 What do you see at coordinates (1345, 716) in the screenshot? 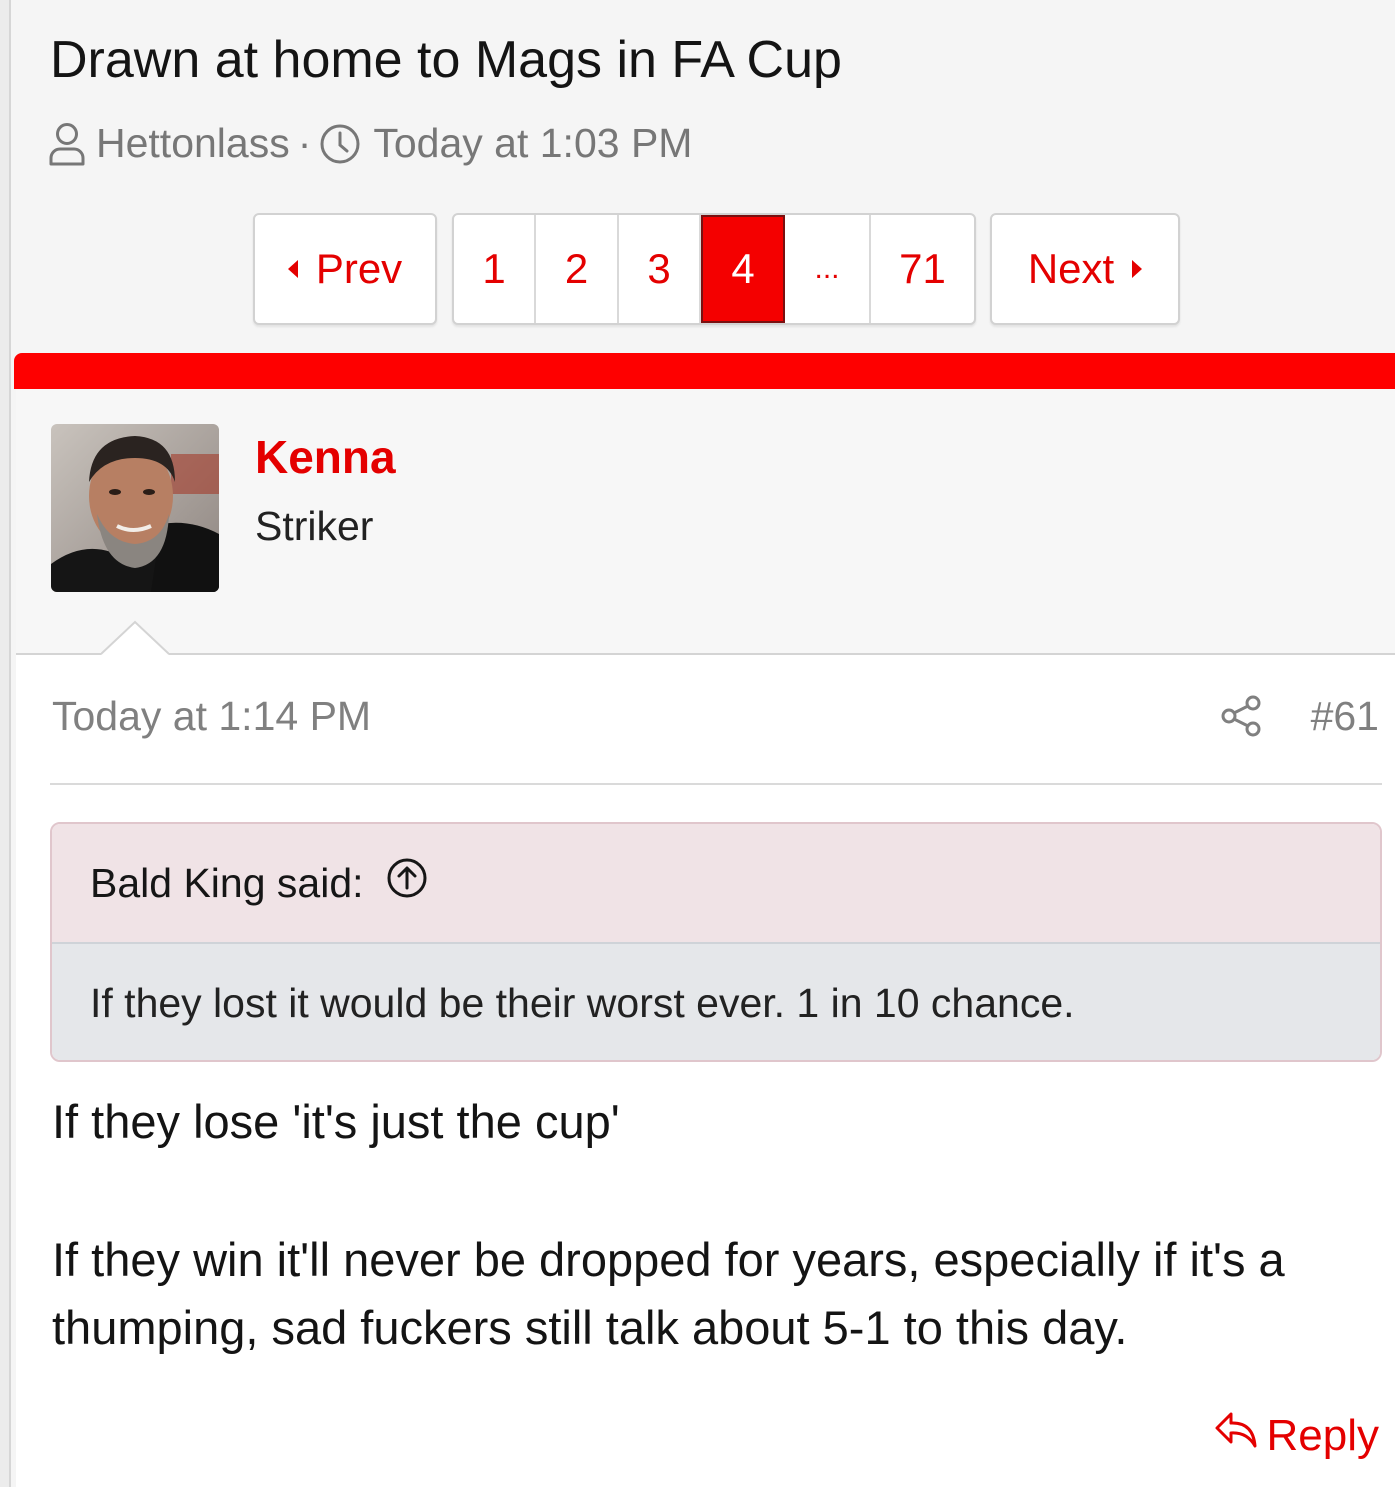
I see `post-number-link: #61` at bounding box center [1345, 716].